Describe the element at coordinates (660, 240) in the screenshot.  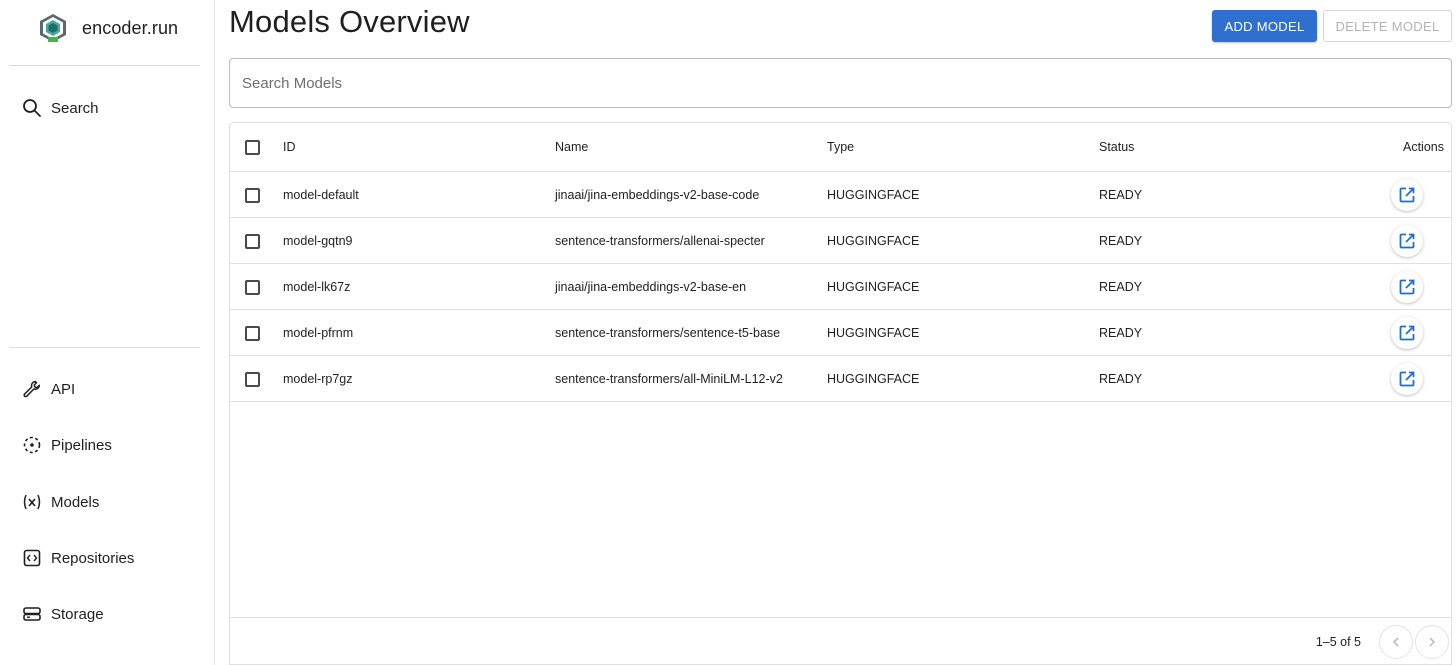
I see `cell-name: sentence-transformers/allenai-specter` at that location.